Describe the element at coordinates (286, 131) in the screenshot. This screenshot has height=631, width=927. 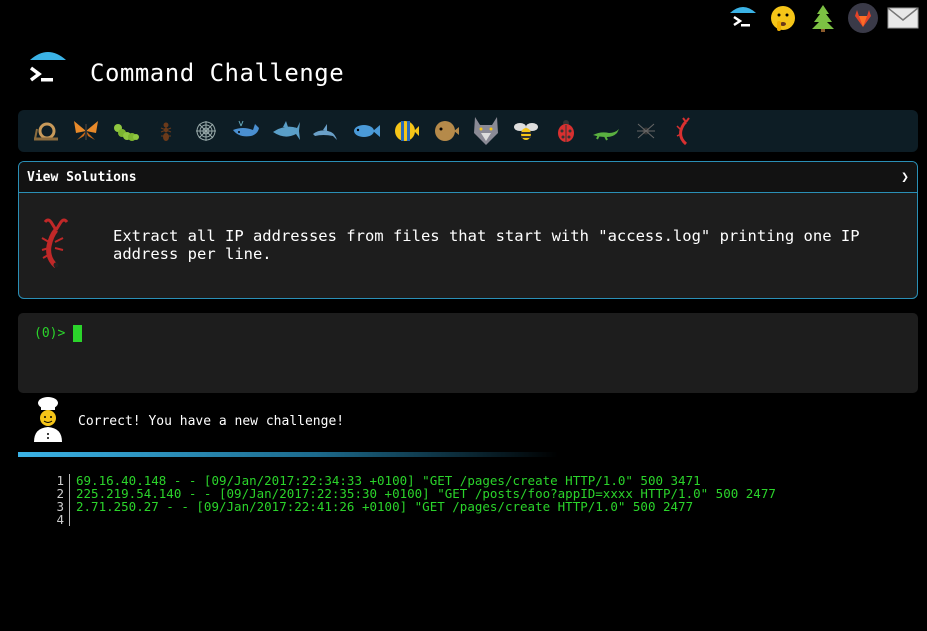
I see `shark-icon` at that location.